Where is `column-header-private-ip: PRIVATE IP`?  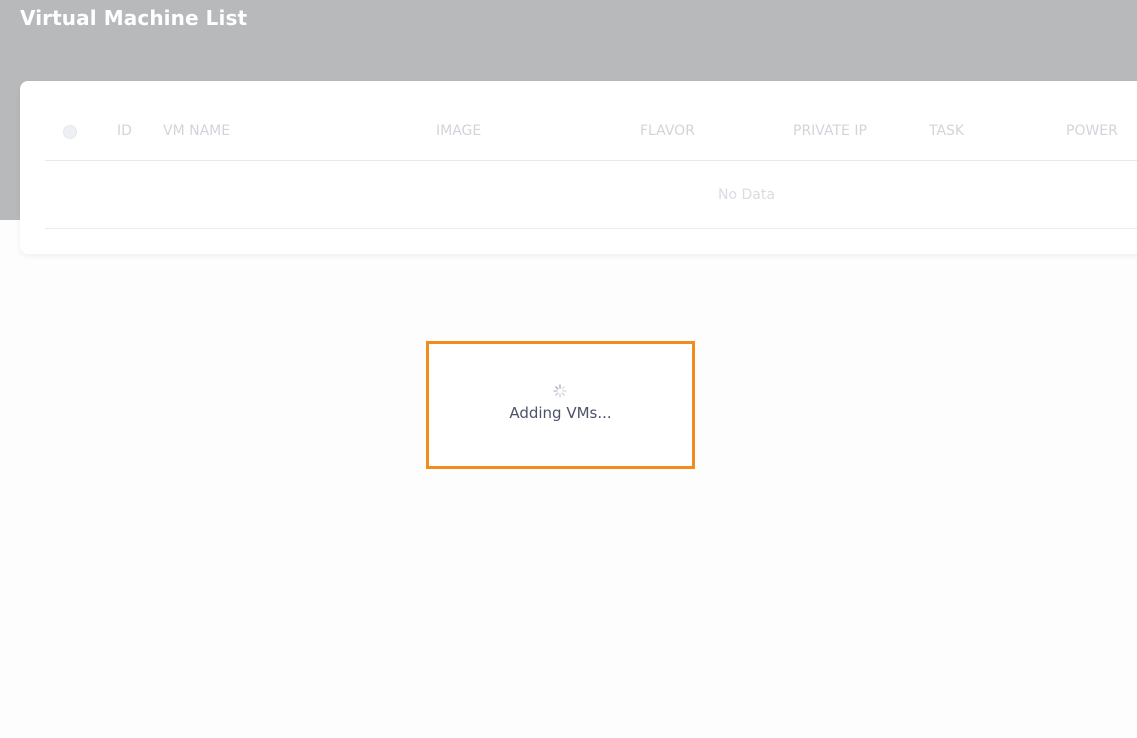
column-header-private-ip: PRIVATE IP is located at coordinates (830, 131).